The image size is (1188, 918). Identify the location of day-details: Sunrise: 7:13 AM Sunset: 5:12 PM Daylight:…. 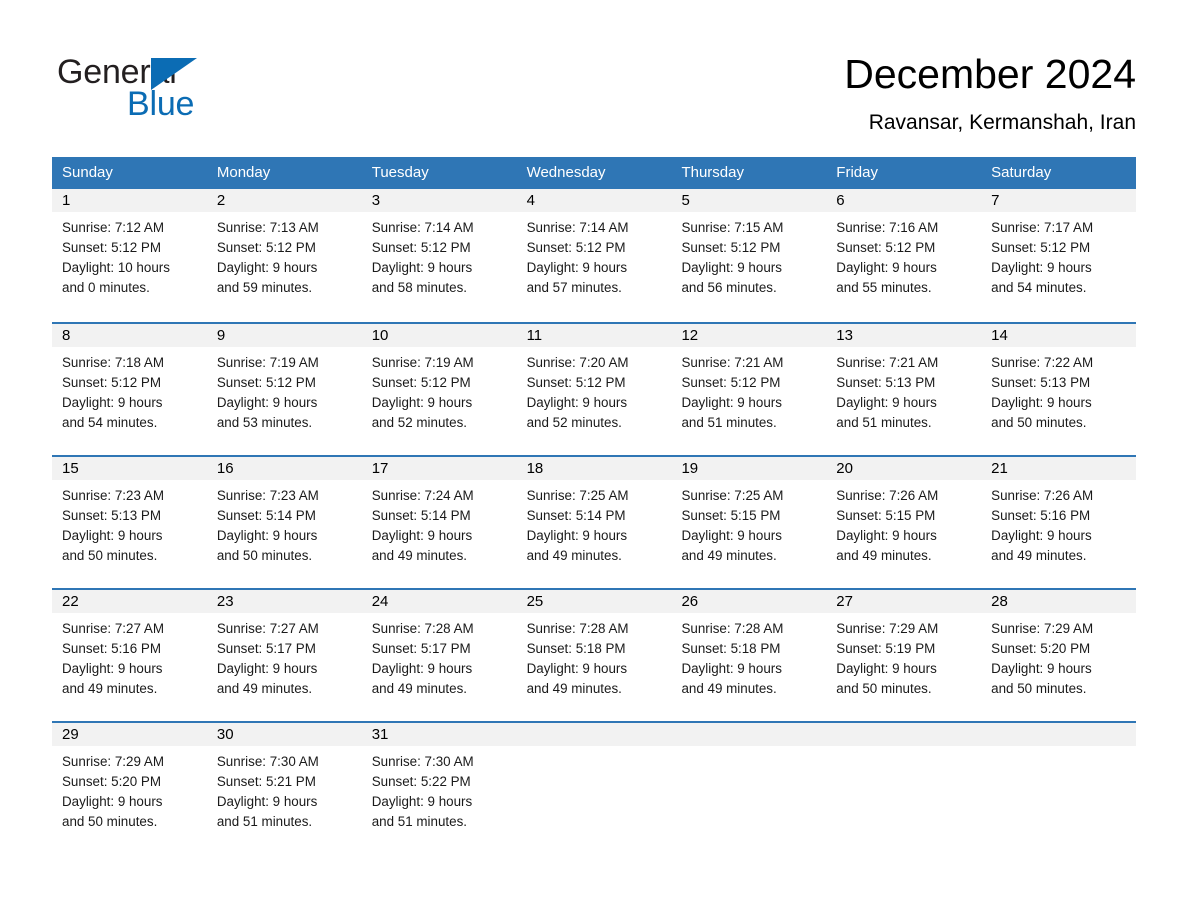
(284, 255).